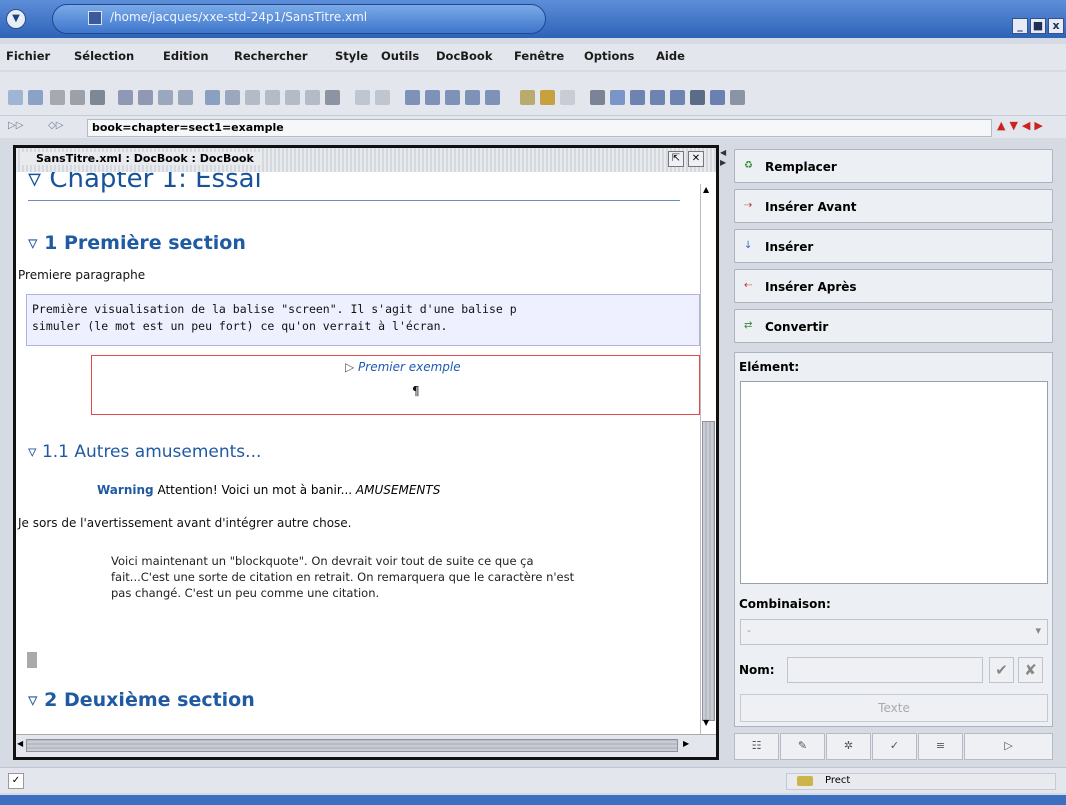  Describe the element at coordinates (212, 97) in the screenshot. I see `cut-icon` at that location.